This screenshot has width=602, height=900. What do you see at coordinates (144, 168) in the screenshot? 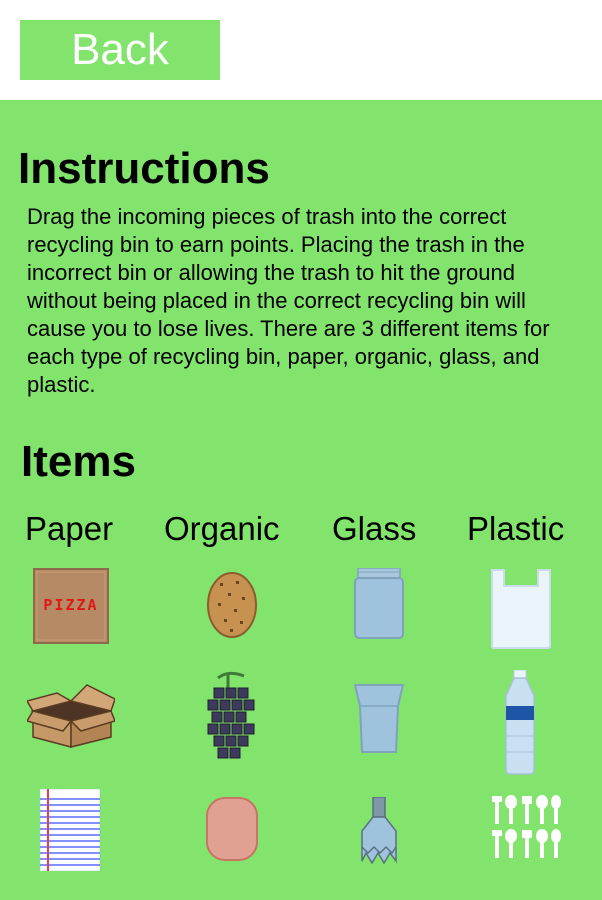
I see `instructions-title: Instructions` at bounding box center [144, 168].